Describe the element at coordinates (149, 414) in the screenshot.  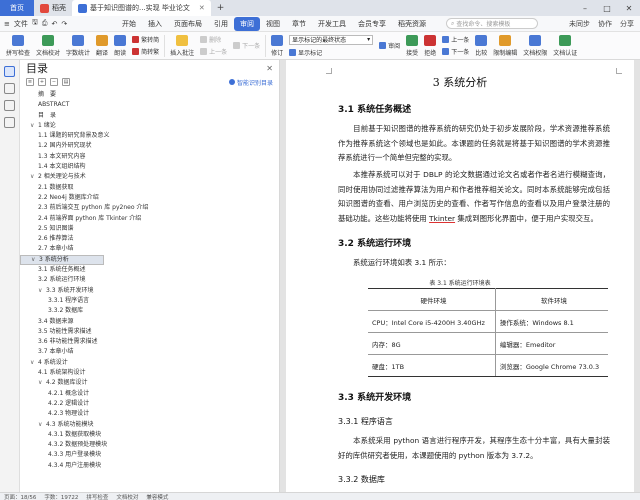
I see `toc-item: 4.2.3 物理设计` at that location.